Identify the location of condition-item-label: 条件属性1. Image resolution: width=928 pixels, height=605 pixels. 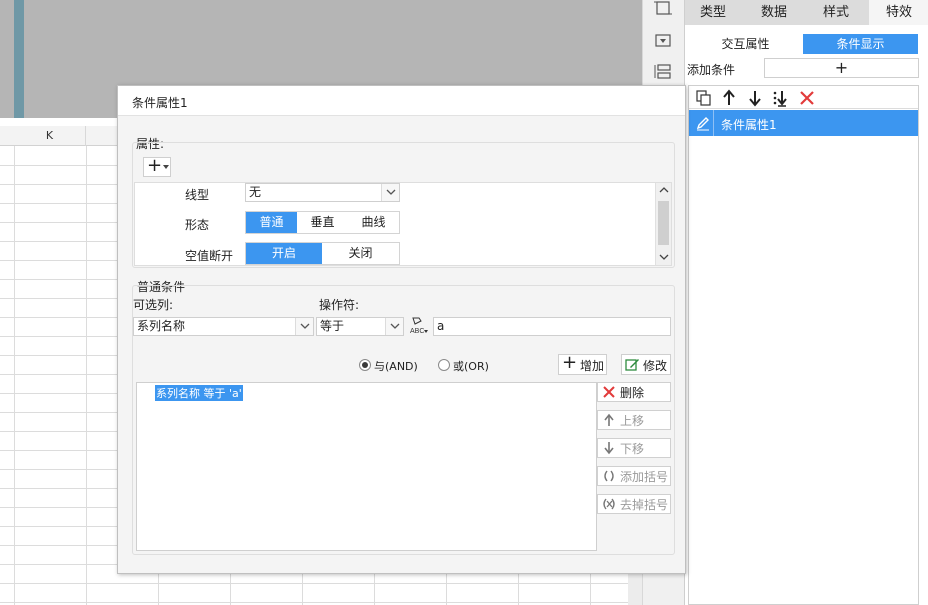
(749, 125).